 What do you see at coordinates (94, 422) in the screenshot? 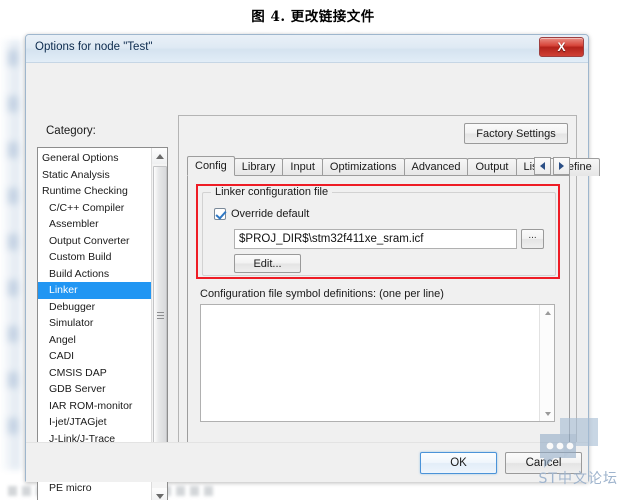
I see `category-item: I-jet/JTAGjet` at bounding box center [94, 422].